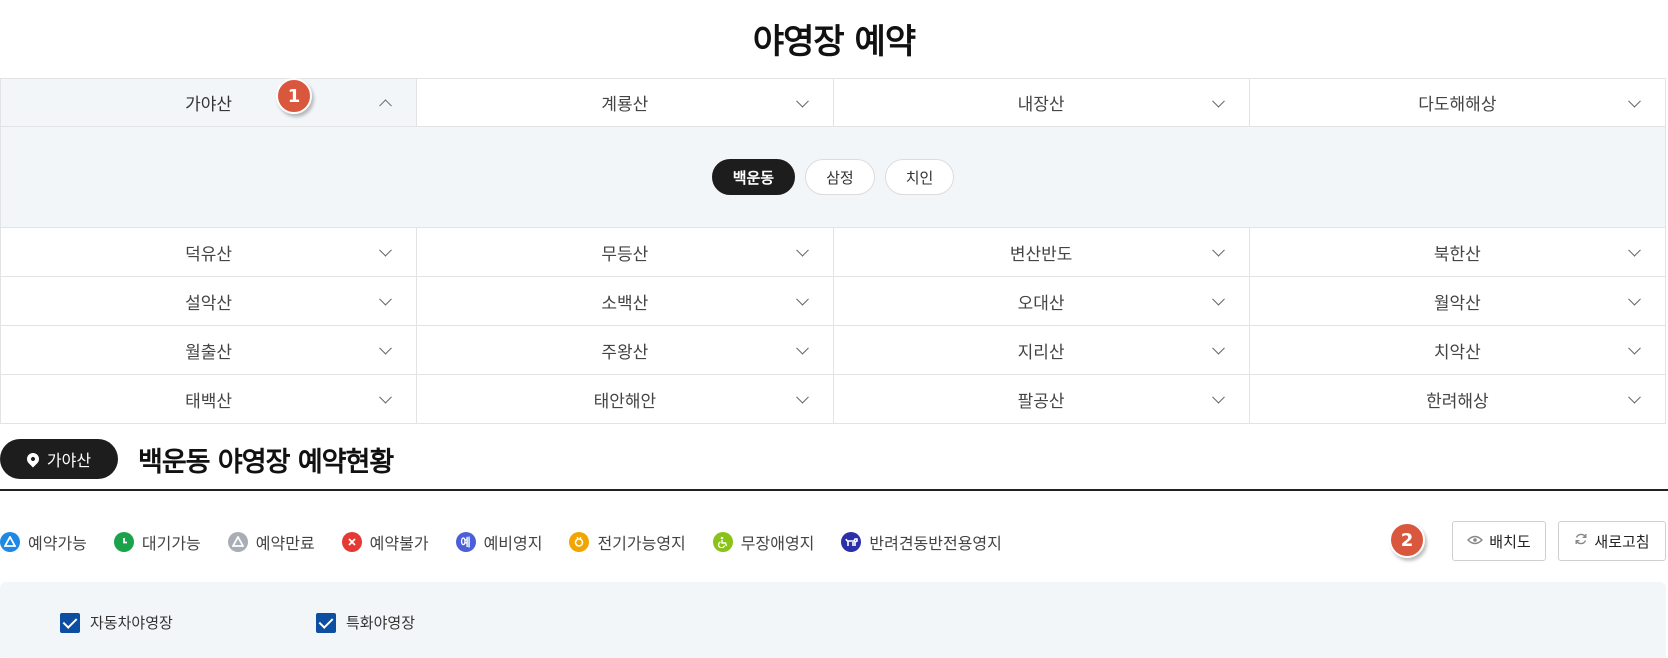 The width and height of the screenshot is (1668, 658). Describe the element at coordinates (834, 42) in the screenshot. I see `page-title: 야영장 예약` at that location.